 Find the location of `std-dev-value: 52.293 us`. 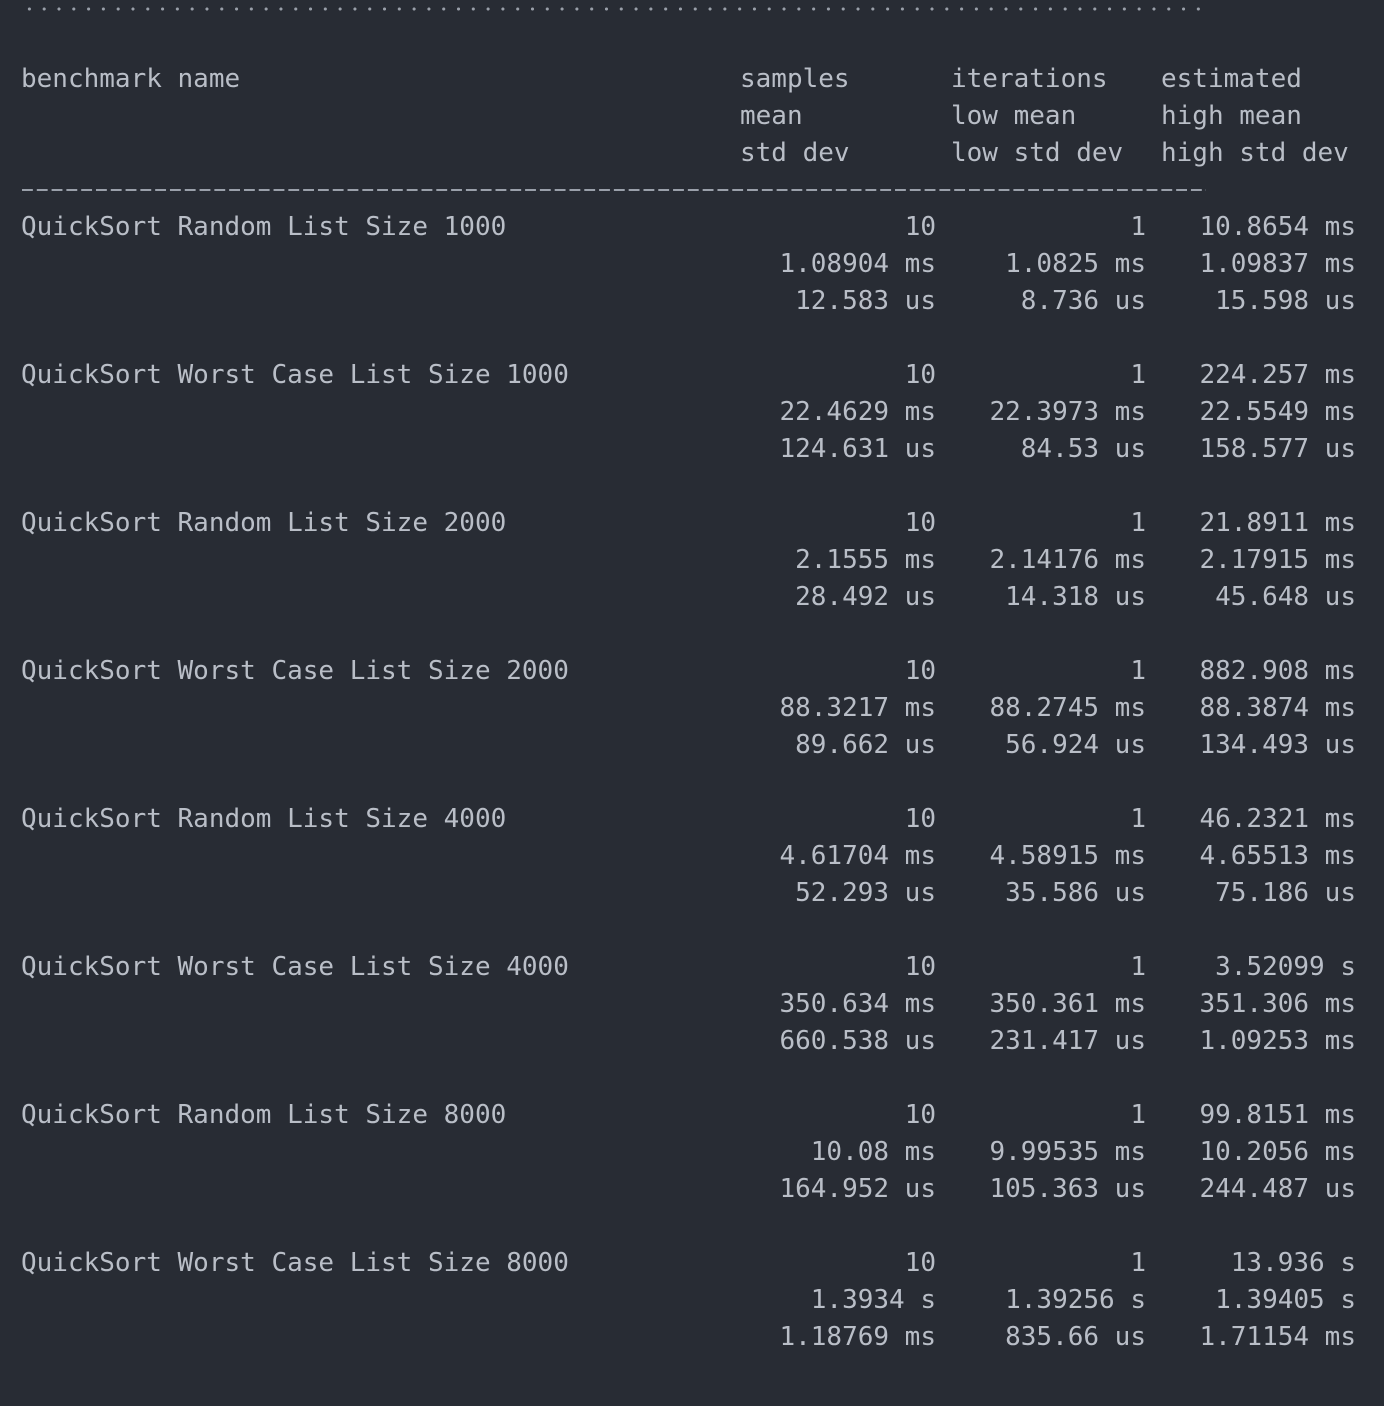

std-dev-value: 52.293 us is located at coordinates (865, 893).